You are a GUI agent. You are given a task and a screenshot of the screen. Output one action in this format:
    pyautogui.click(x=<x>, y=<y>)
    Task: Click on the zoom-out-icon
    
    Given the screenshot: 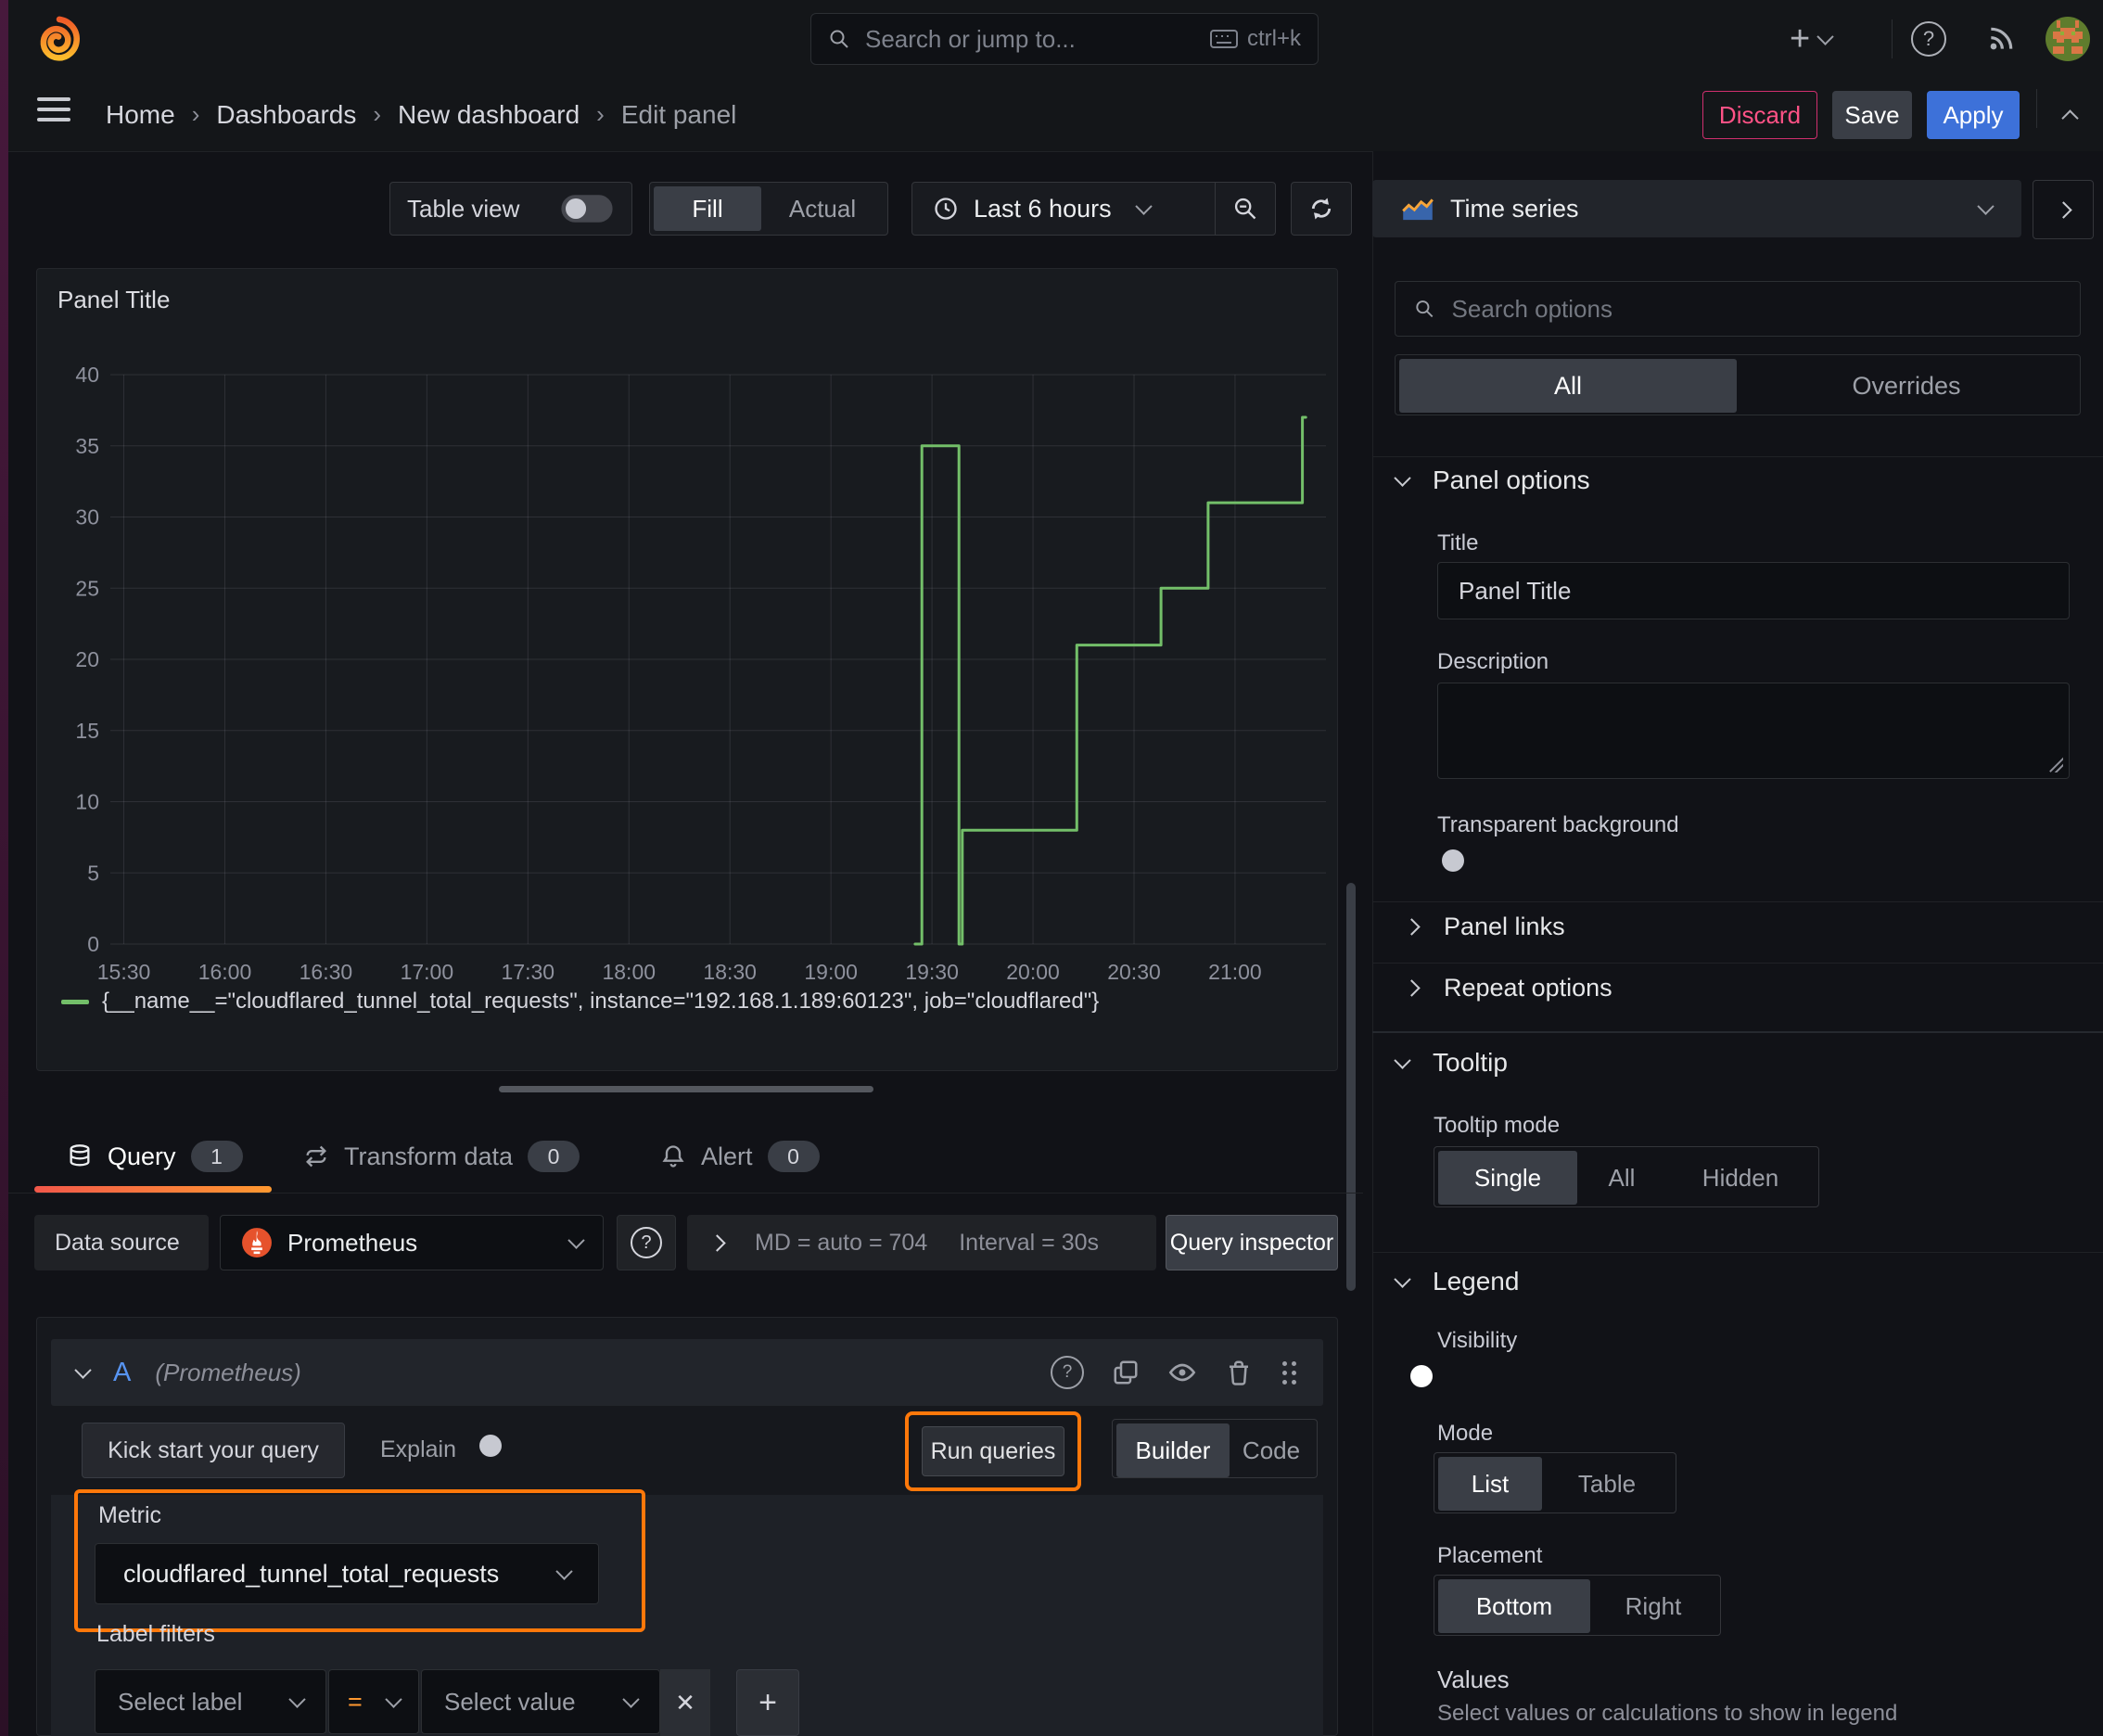 What is the action you would take?
    pyautogui.click(x=1245, y=209)
    